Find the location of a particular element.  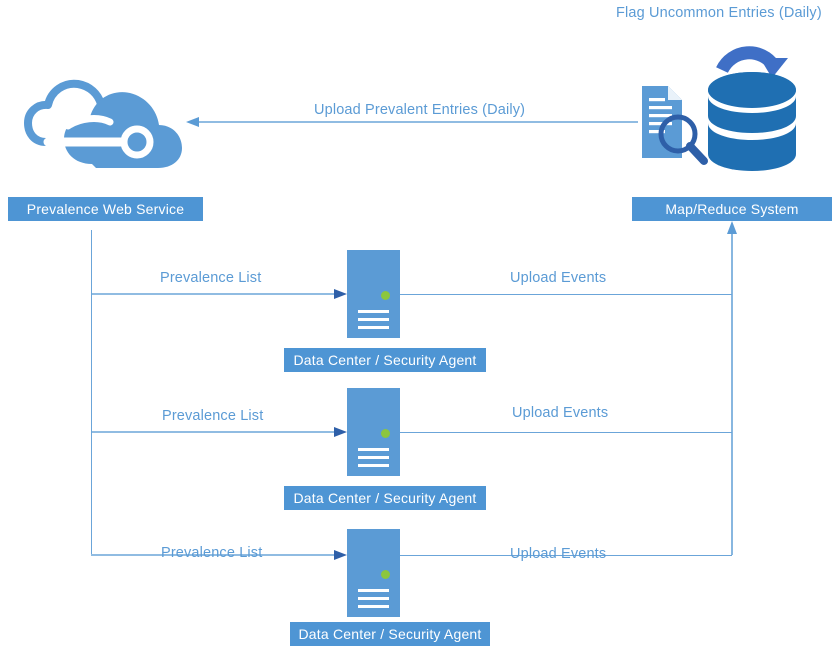

upload-prevalent-label: Upload Prevalent Entries (Daily) is located at coordinates (420, 110).